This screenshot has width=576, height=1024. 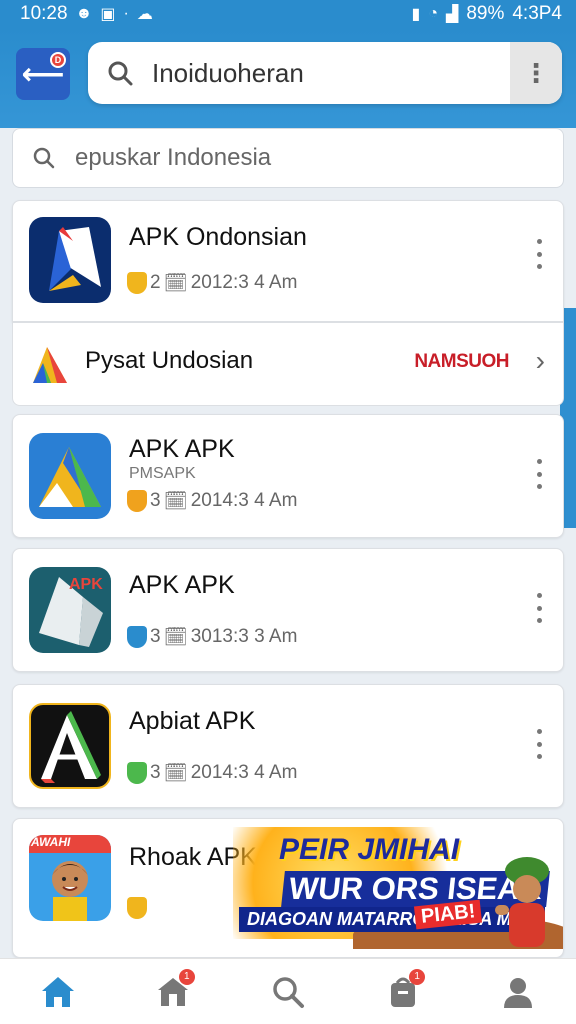 I want to click on app-icon-text: AWAHI, so click(x=51, y=842).